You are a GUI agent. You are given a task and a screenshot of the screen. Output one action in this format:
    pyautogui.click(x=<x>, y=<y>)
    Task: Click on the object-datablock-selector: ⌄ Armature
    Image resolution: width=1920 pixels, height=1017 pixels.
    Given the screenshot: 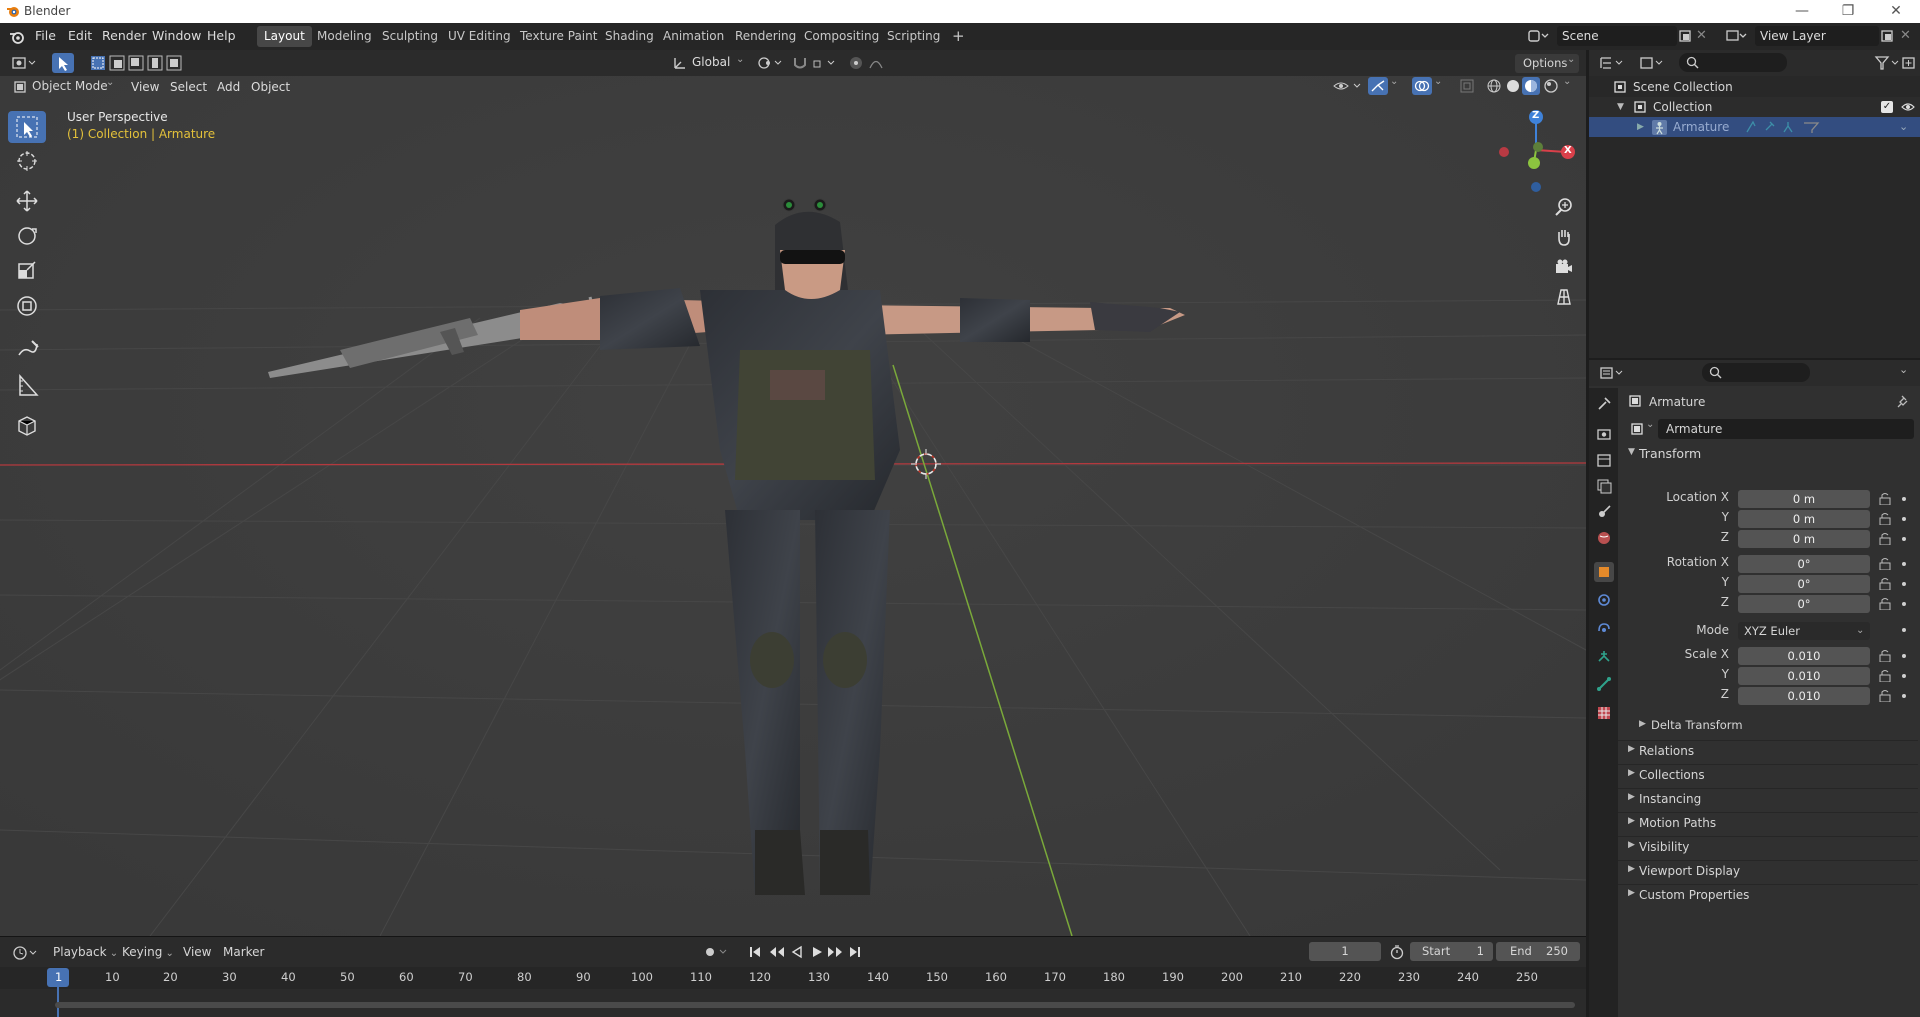 What is the action you would take?
    pyautogui.click(x=1771, y=429)
    